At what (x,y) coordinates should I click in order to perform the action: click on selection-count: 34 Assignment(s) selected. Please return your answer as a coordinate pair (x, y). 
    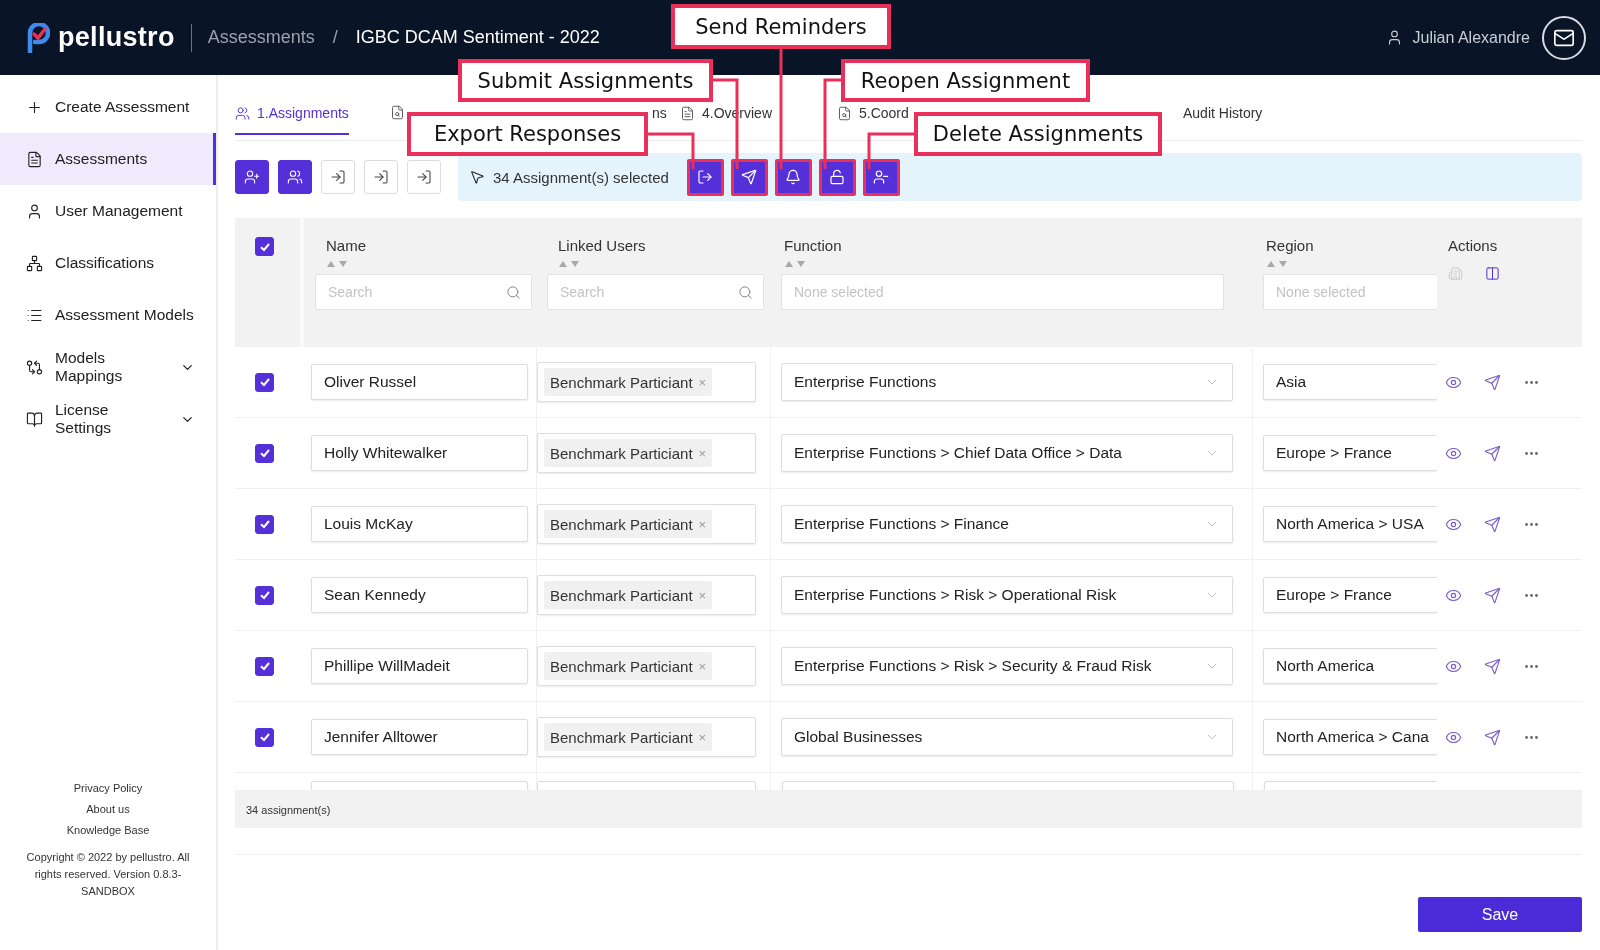
    Looking at the image, I should click on (581, 177).